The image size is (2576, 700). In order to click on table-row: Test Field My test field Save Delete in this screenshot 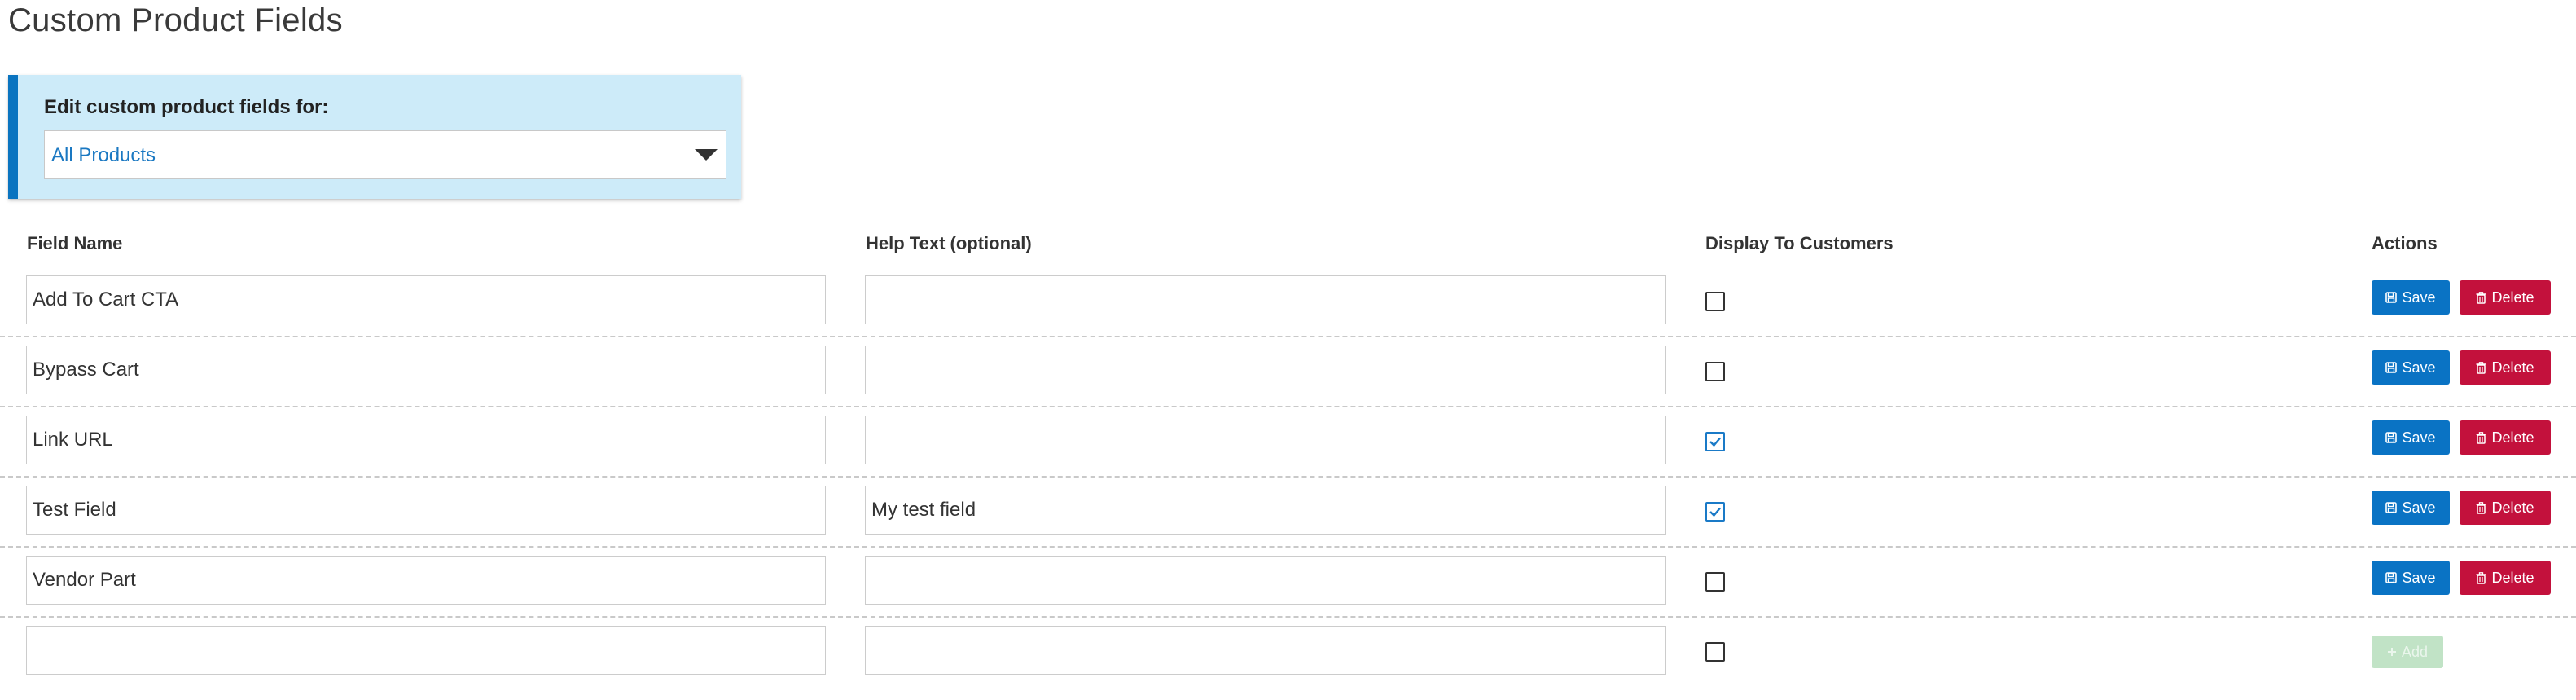, I will do `click(1288, 512)`.